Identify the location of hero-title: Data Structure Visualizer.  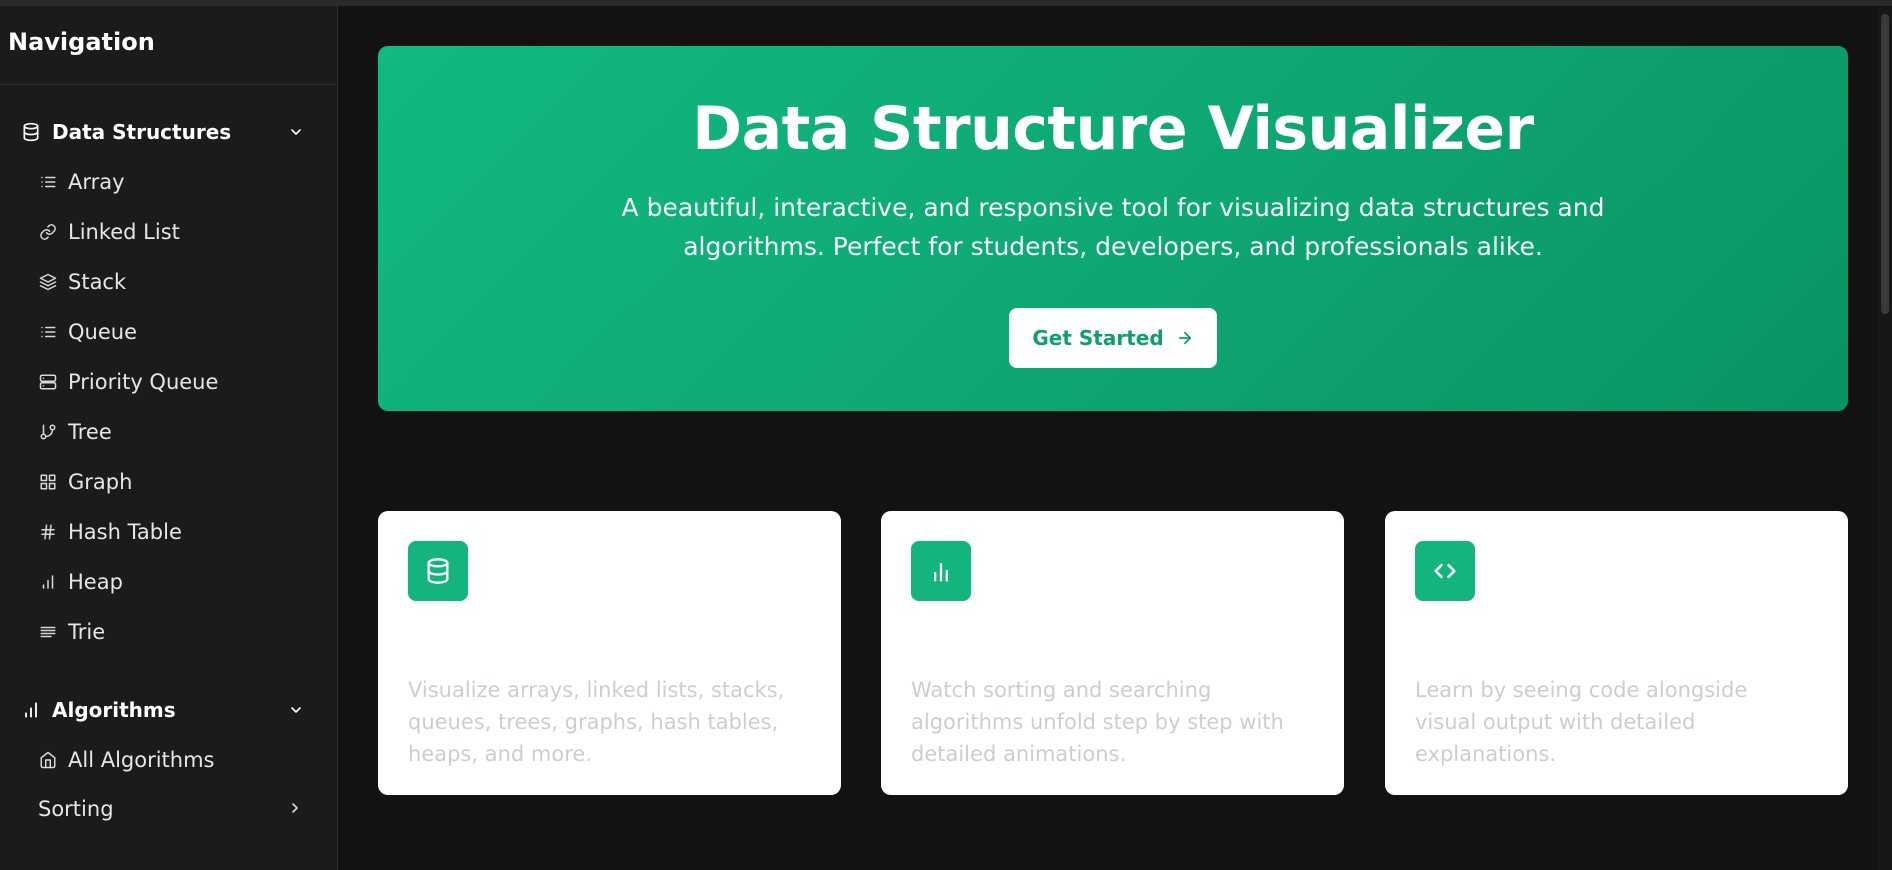
(1113, 129).